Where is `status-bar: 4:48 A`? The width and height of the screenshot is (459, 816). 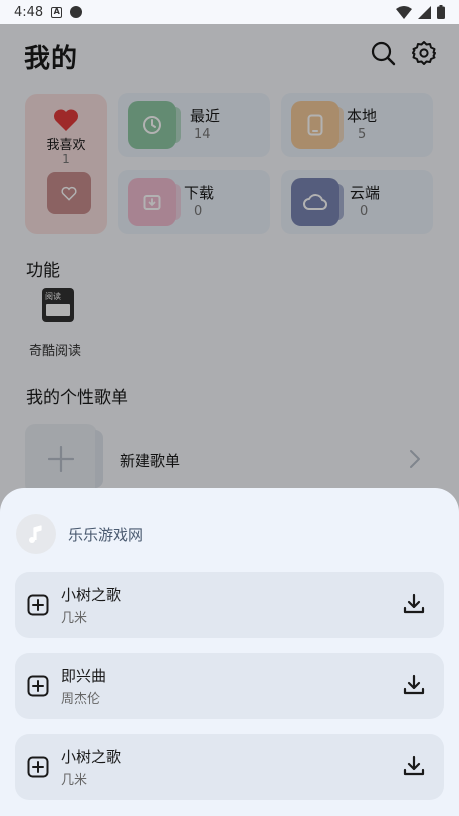
status-bar: 4:48 A is located at coordinates (229, 12).